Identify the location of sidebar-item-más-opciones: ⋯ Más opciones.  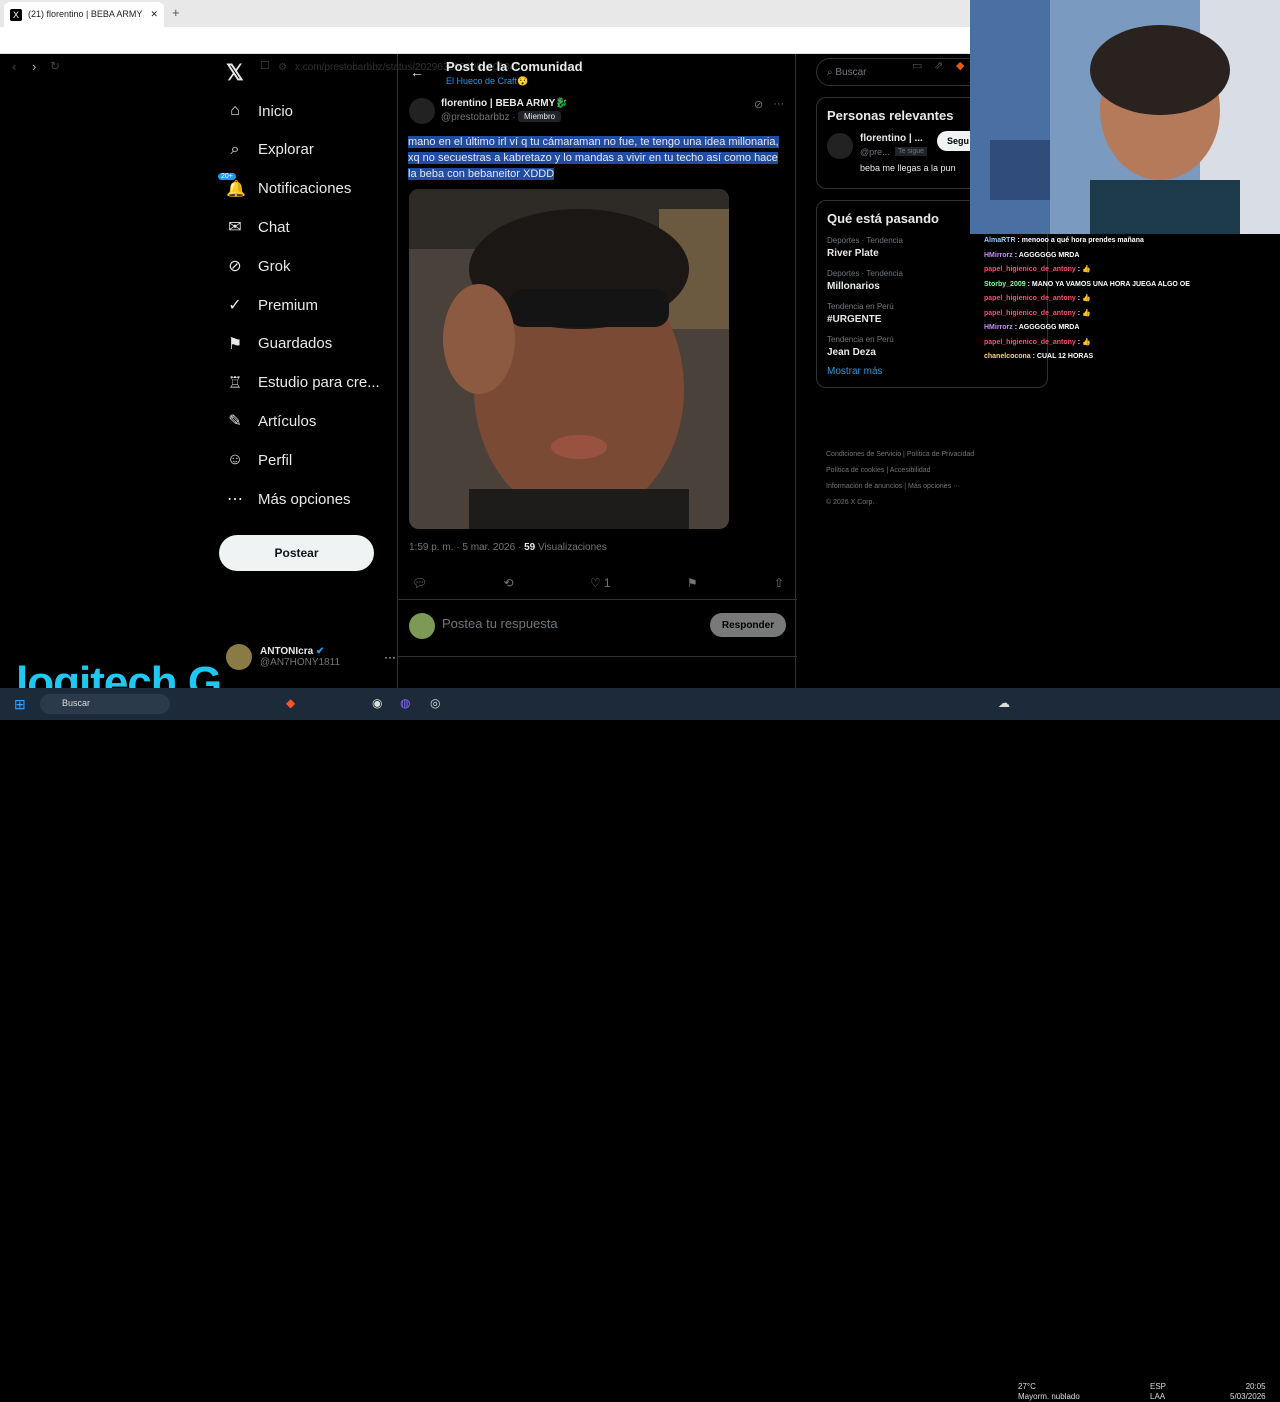
(288, 499).